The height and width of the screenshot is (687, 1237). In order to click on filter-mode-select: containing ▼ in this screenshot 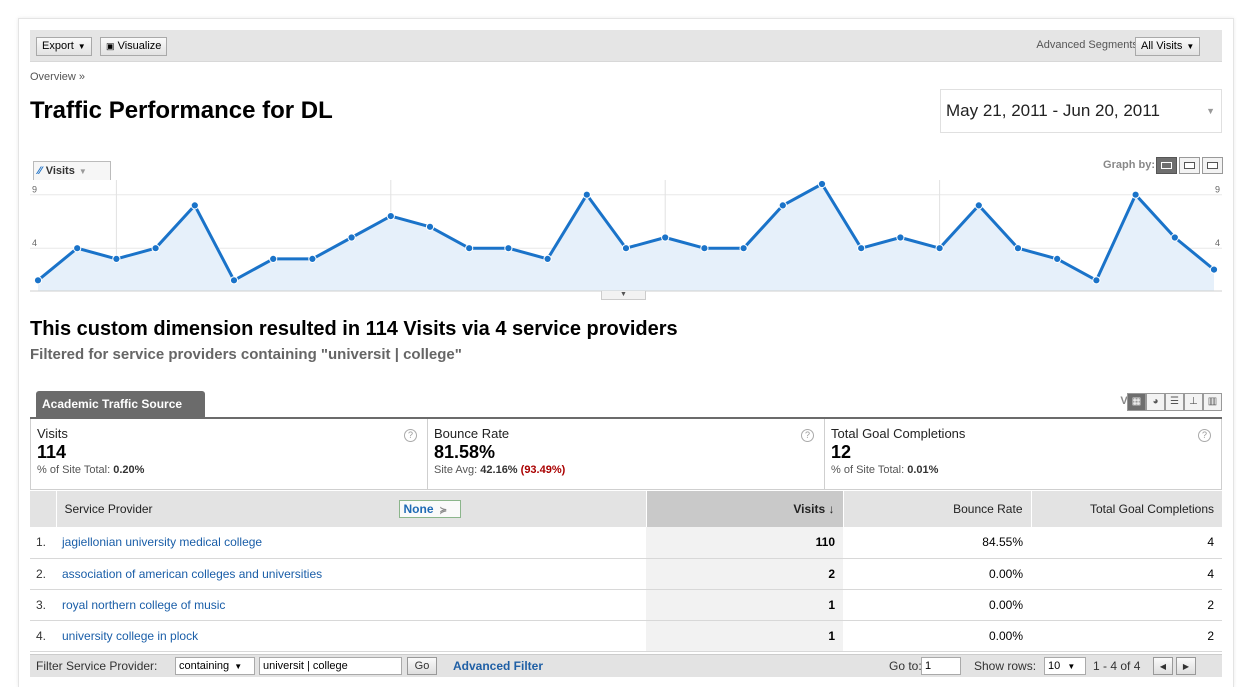, I will do `click(215, 666)`.